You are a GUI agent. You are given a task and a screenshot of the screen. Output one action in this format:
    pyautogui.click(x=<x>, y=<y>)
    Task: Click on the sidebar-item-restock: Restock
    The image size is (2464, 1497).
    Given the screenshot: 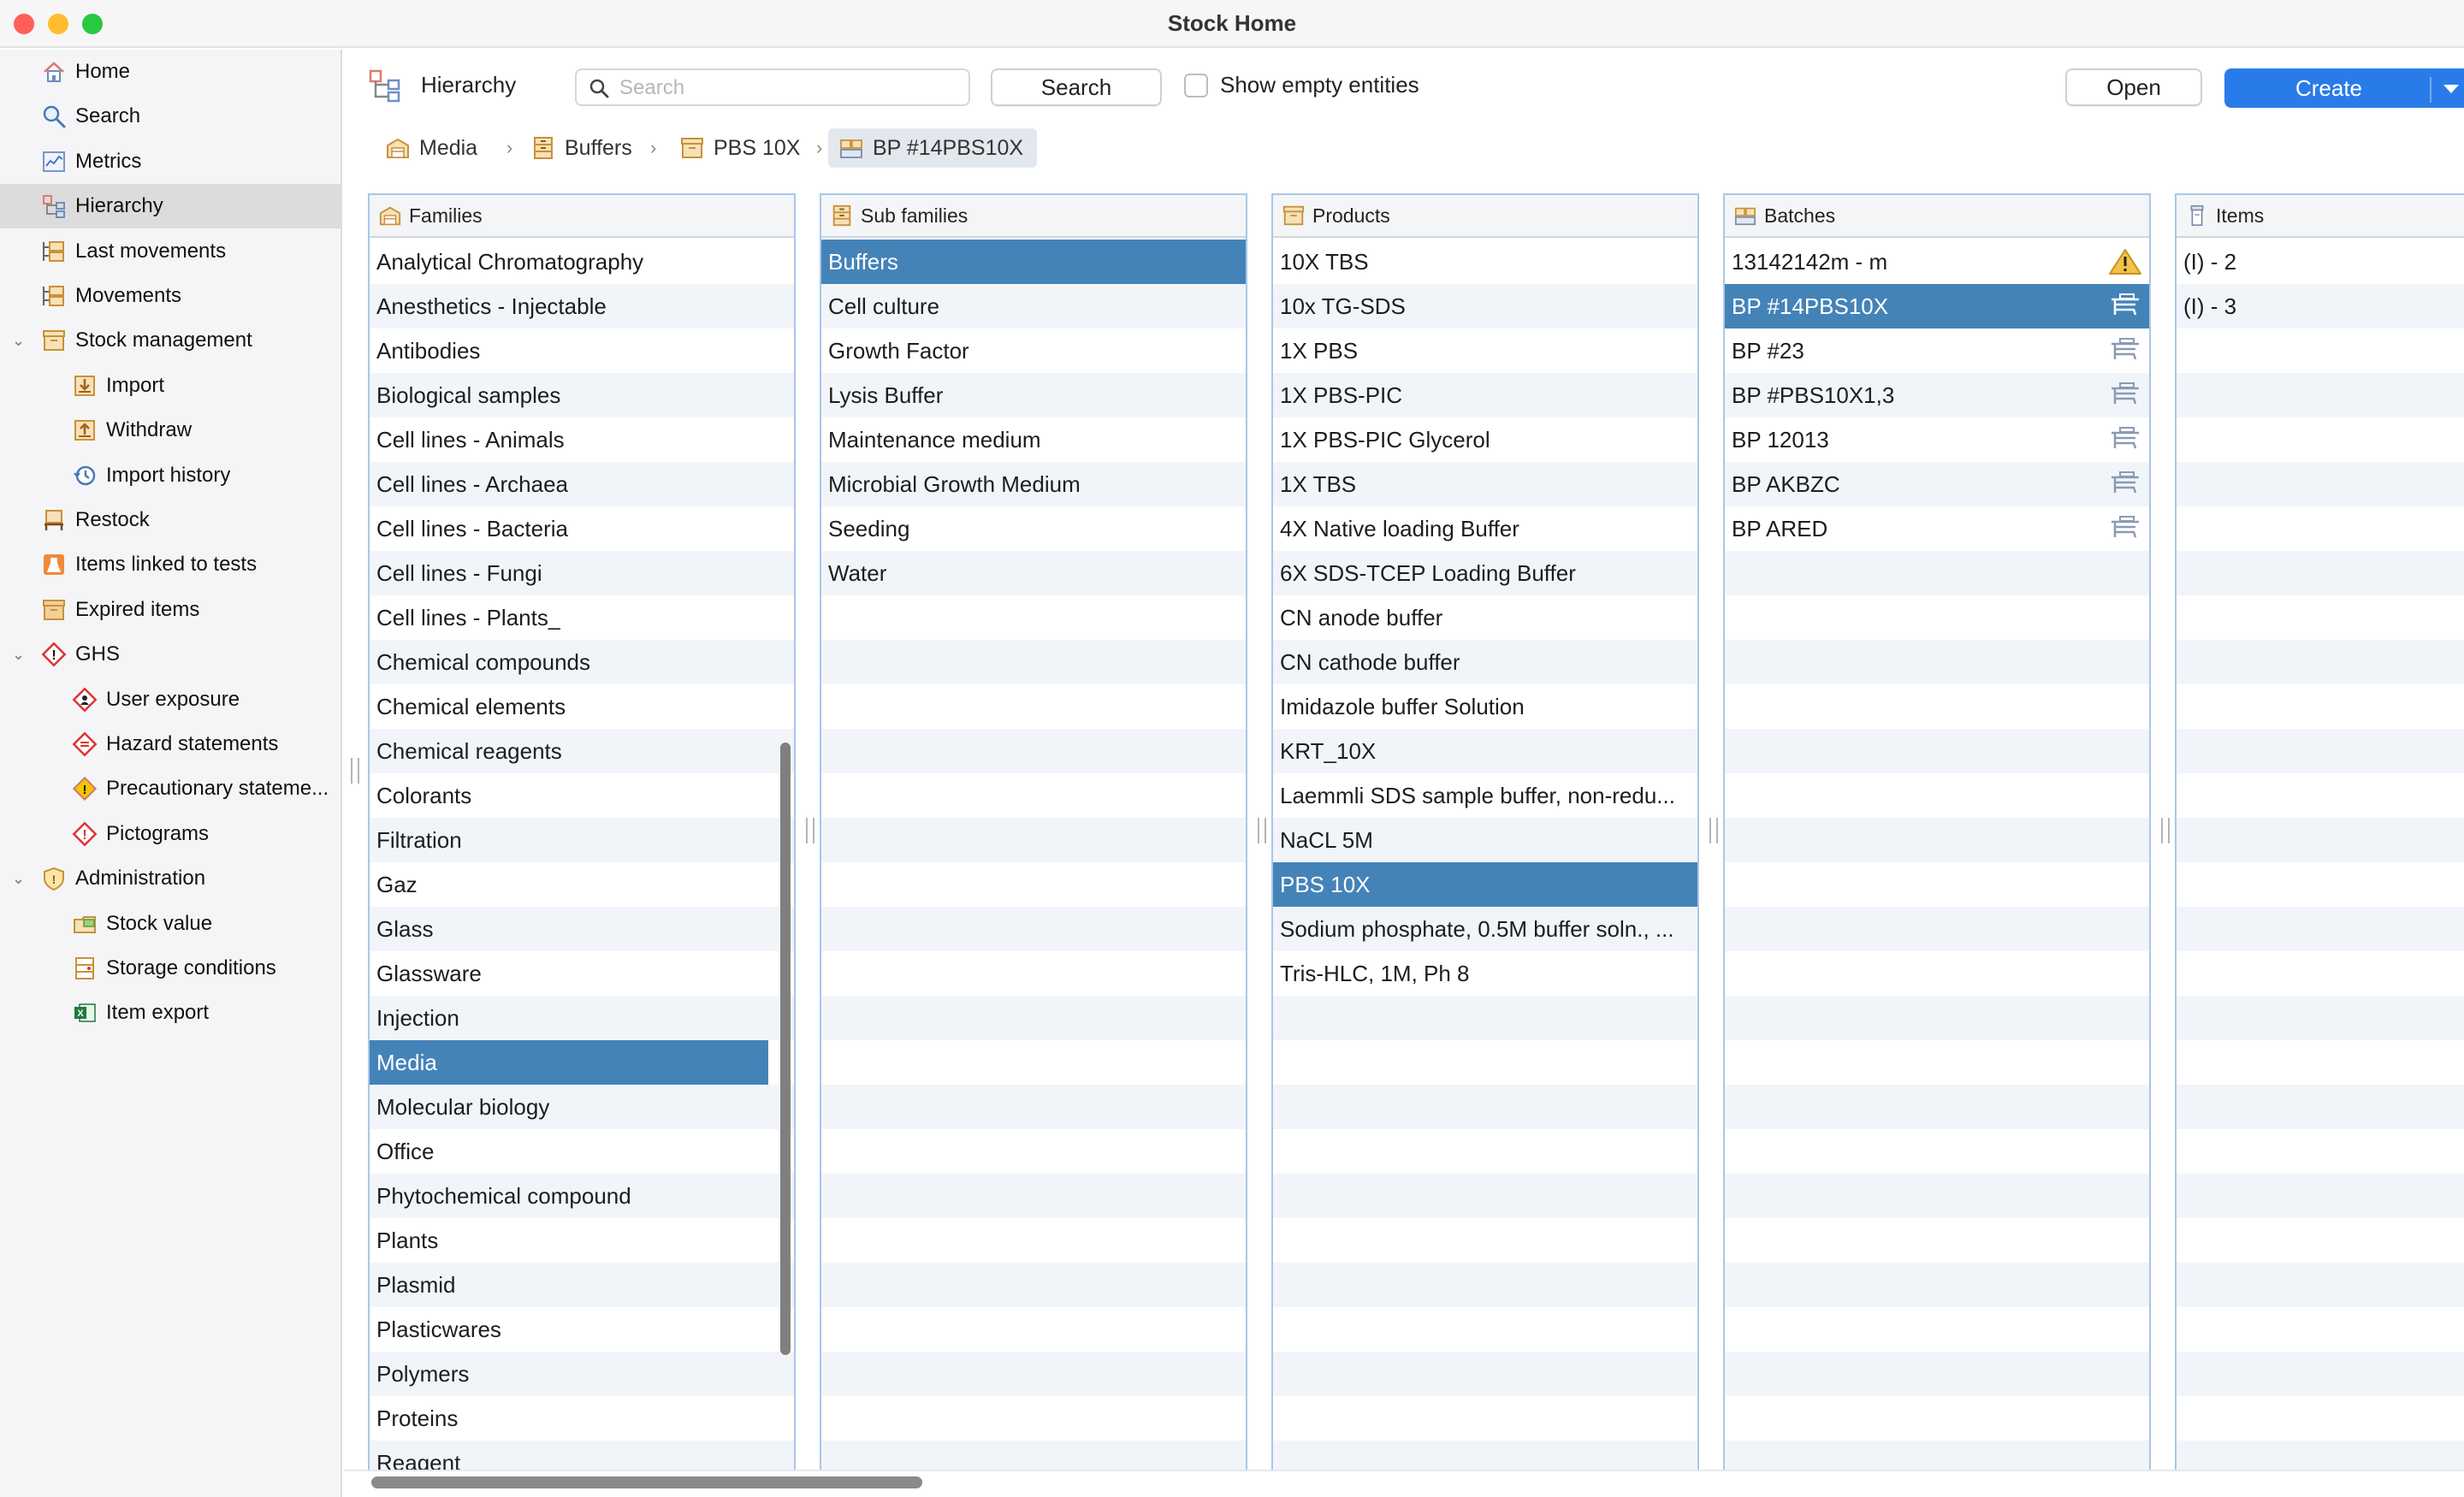 What is the action you would take?
    pyautogui.click(x=171, y=520)
    